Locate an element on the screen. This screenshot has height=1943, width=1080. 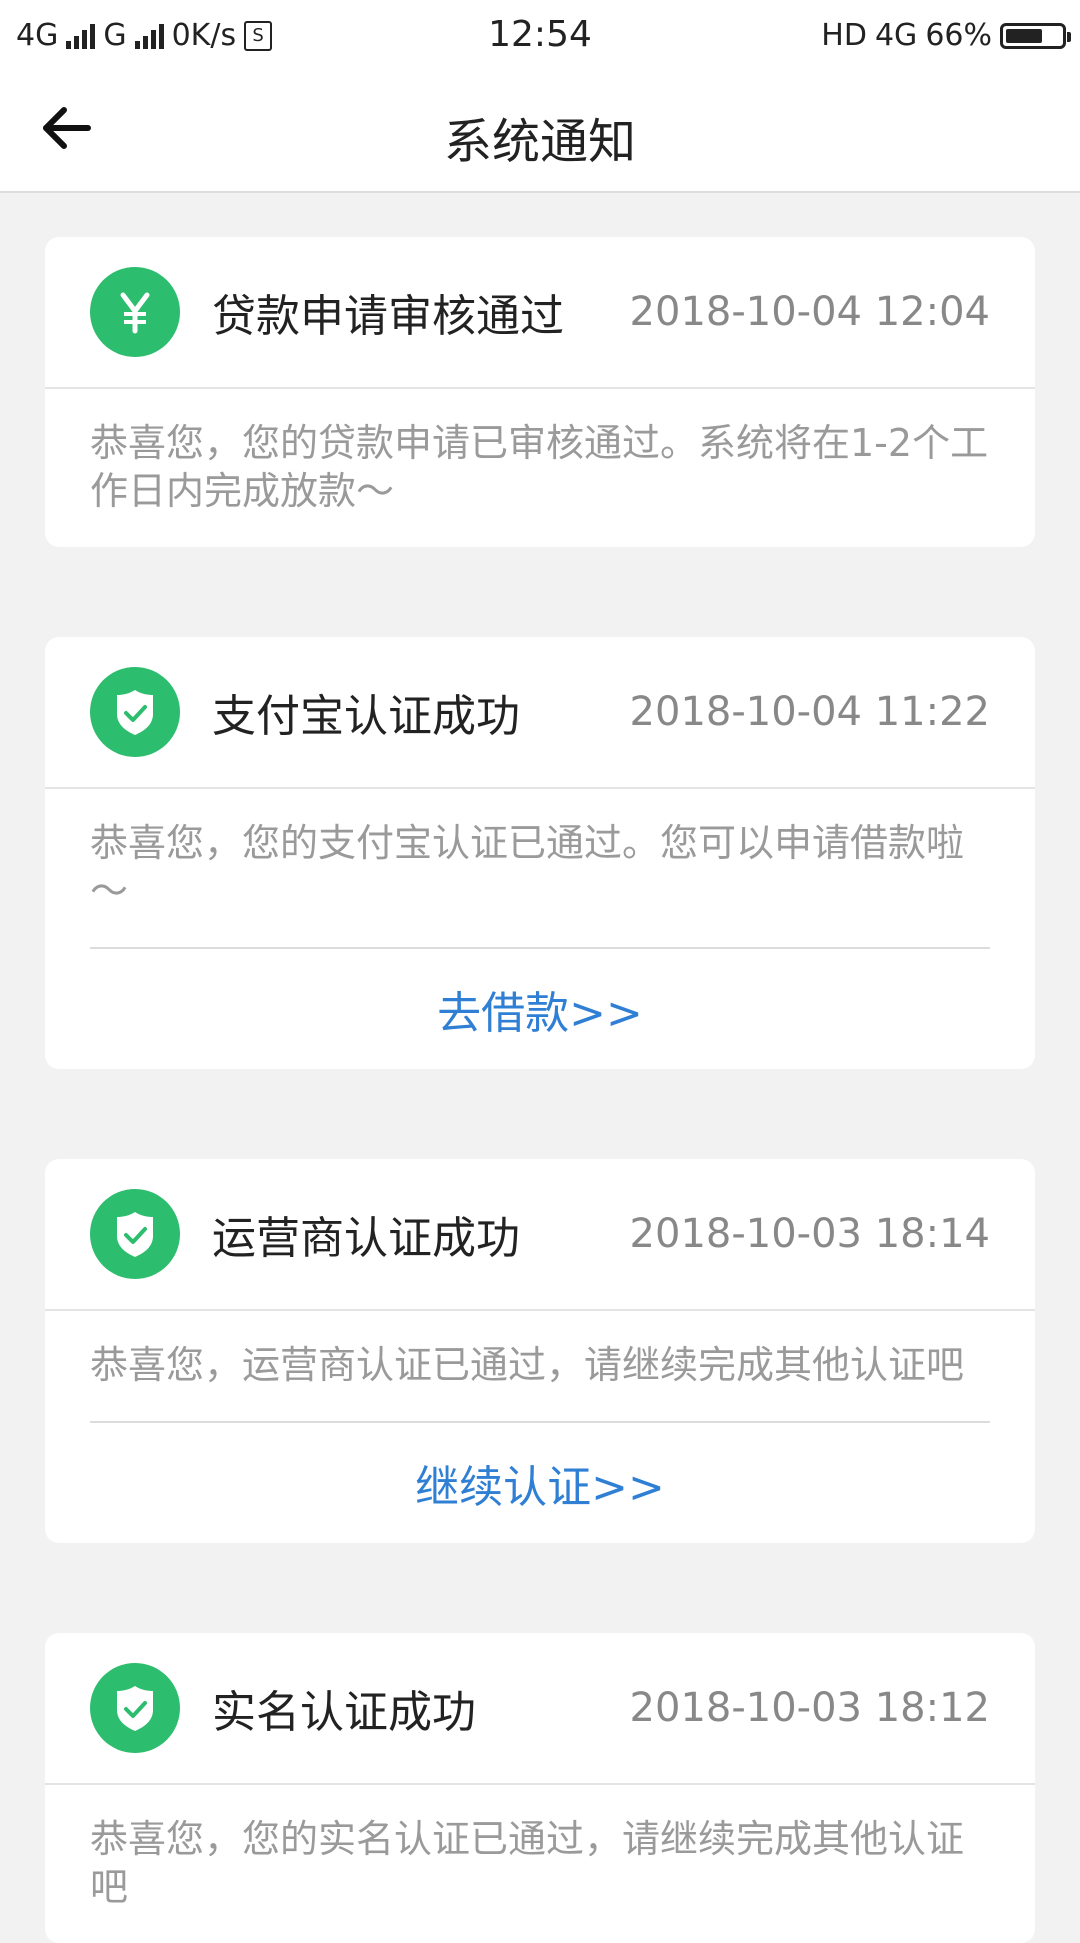
notification-header: 支付宝认证成功 2018-10-04 11:22 is located at coordinates (540, 713).